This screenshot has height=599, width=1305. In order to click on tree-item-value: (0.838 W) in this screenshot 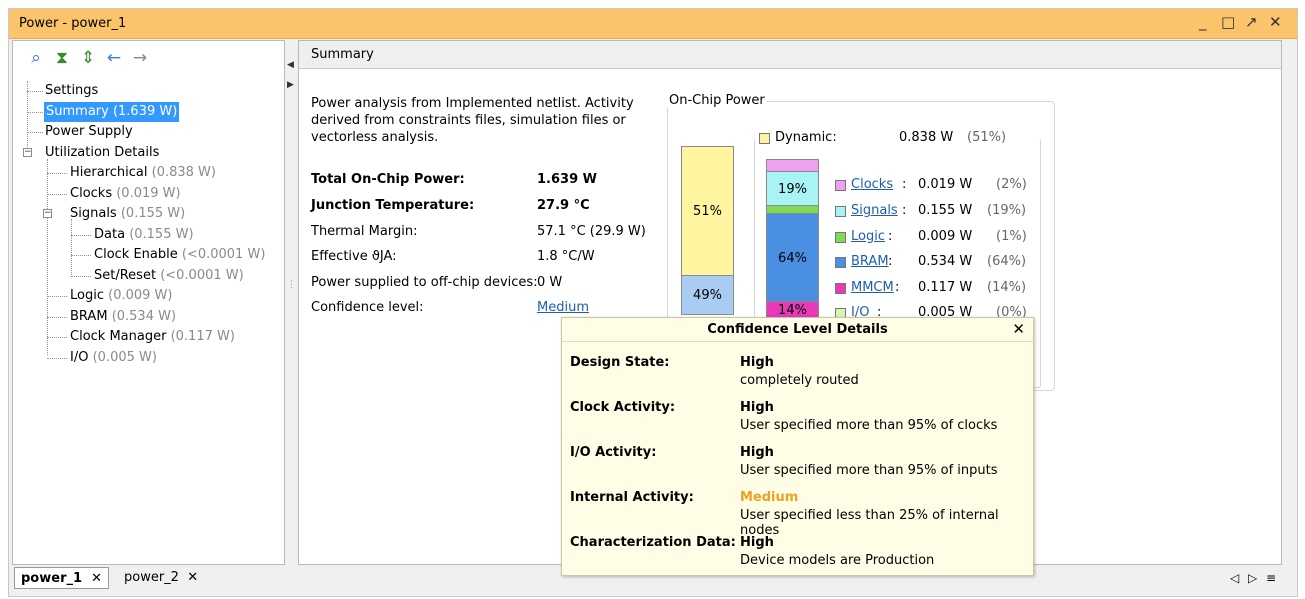, I will do `click(183, 172)`.